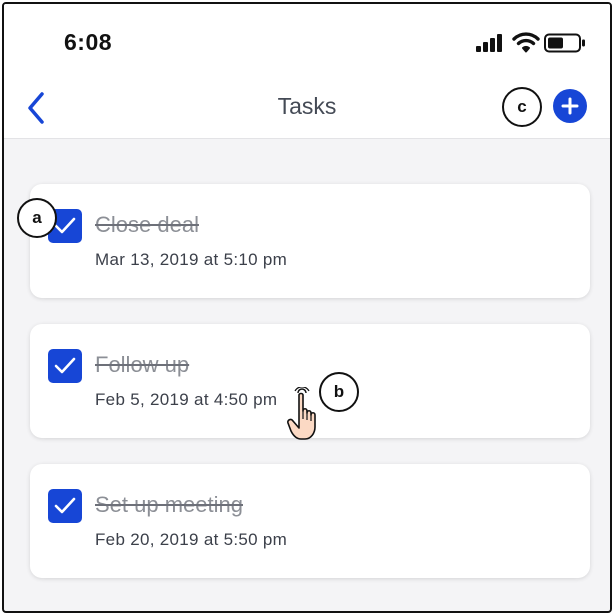 Image resolution: width=614 pixels, height=615 pixels. Describe the element at coordinates (307, 41) in the screenshot. I see `status-bar: 6:08` at that location.